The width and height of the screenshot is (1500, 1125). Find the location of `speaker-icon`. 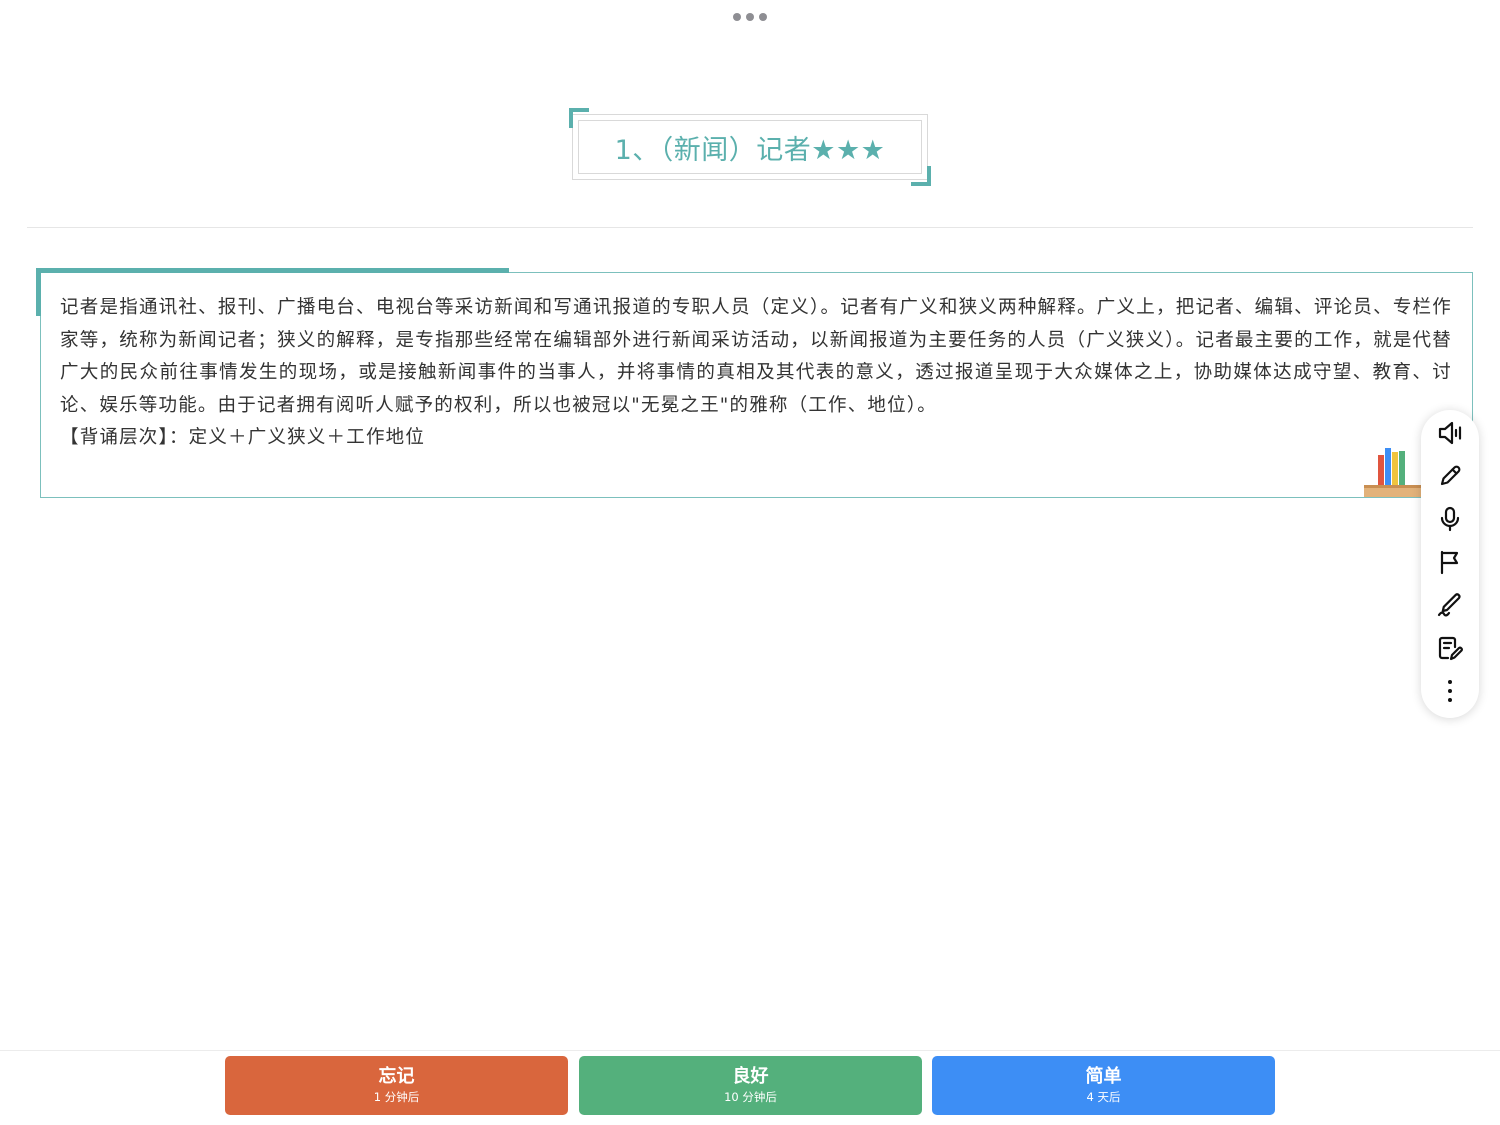

speaker-icon is located at coordinates (1450, 433).